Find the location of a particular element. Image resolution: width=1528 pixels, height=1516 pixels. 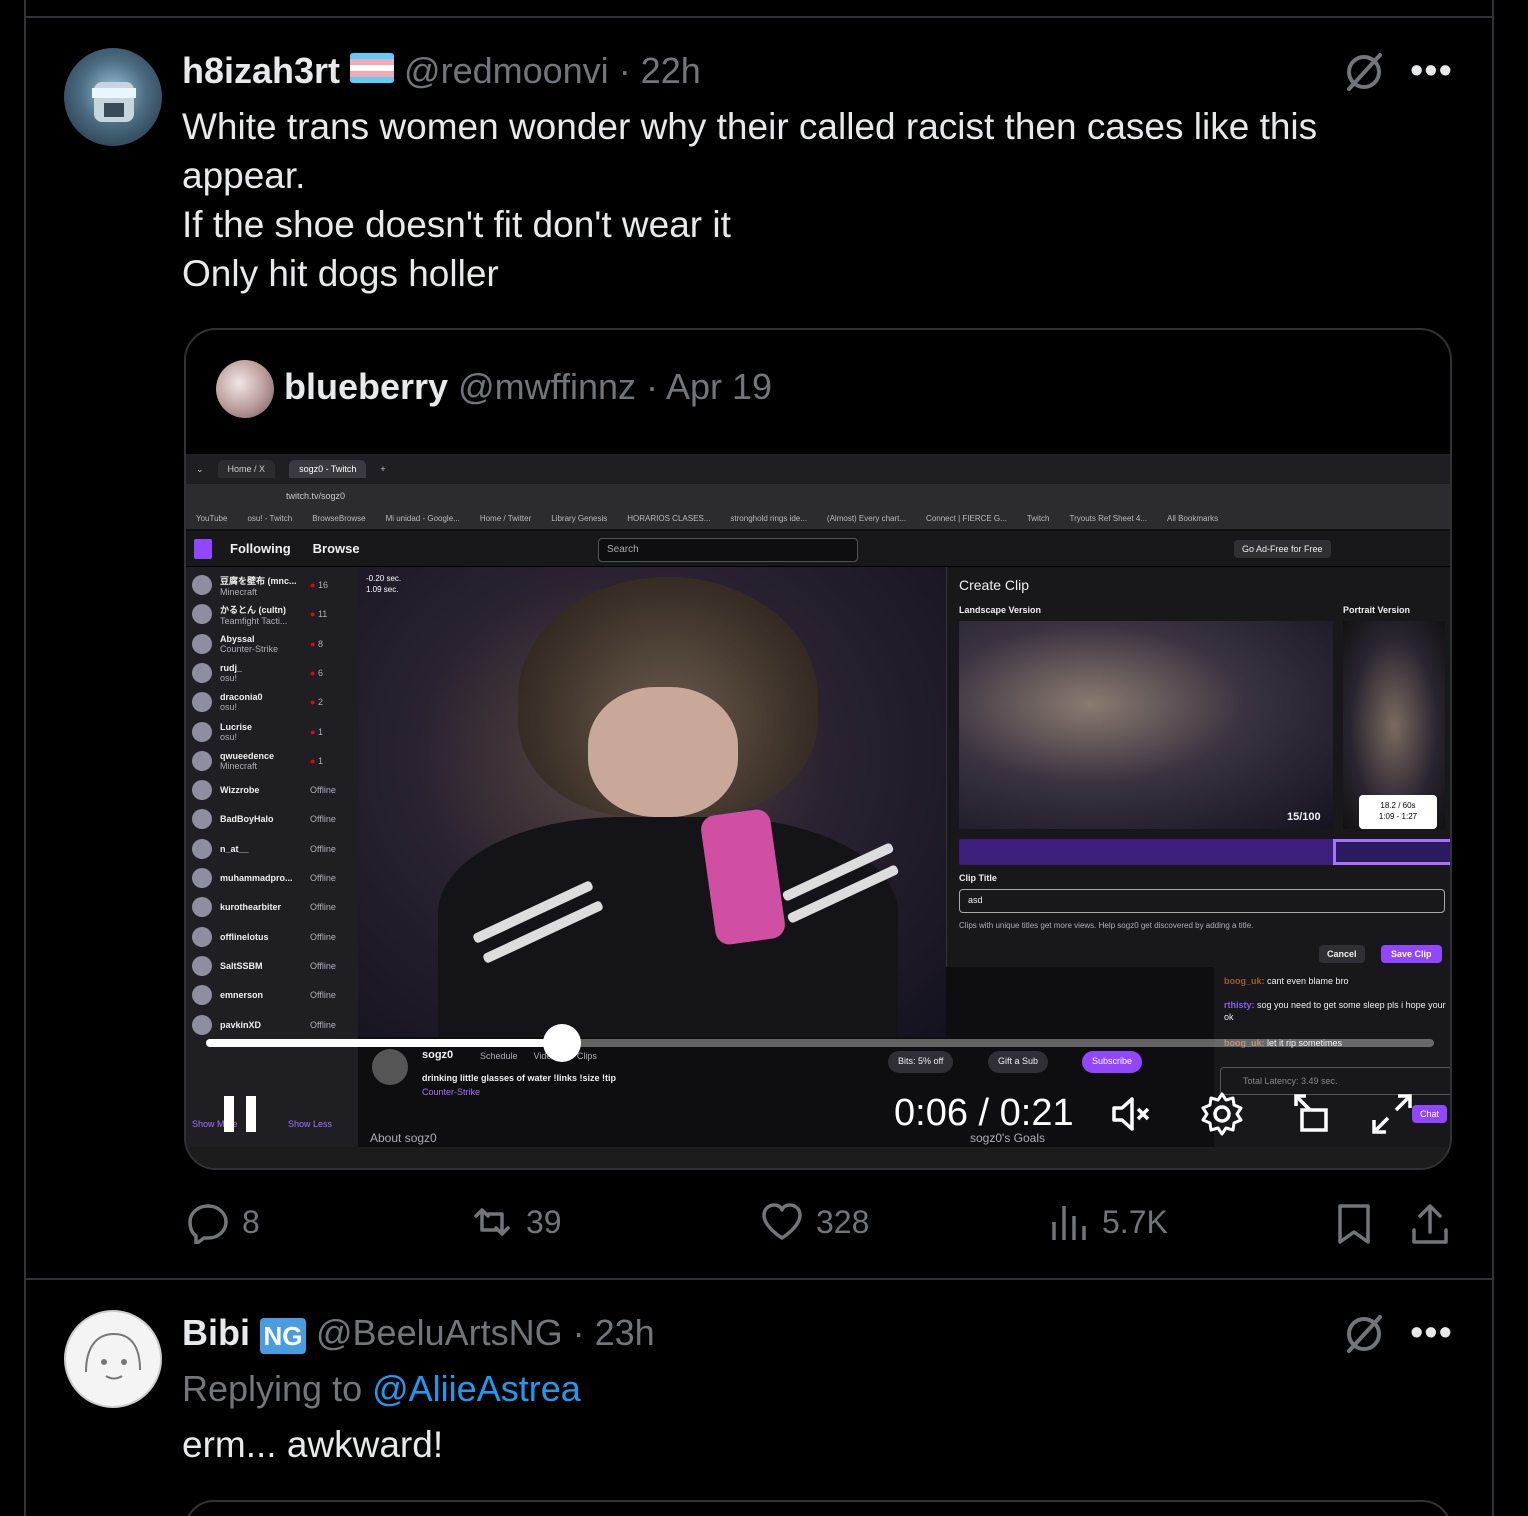

author-name: h8izah3rt is located at coordinates (261, 71).